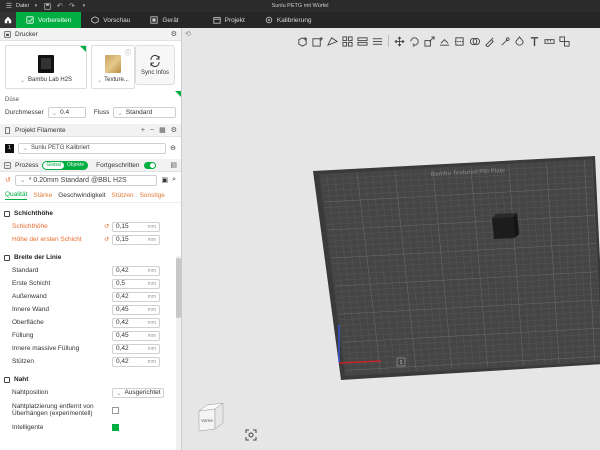 This screenshot has width=600, height=450. I want to click on setting-label: Außenwand, so click(29, 296).